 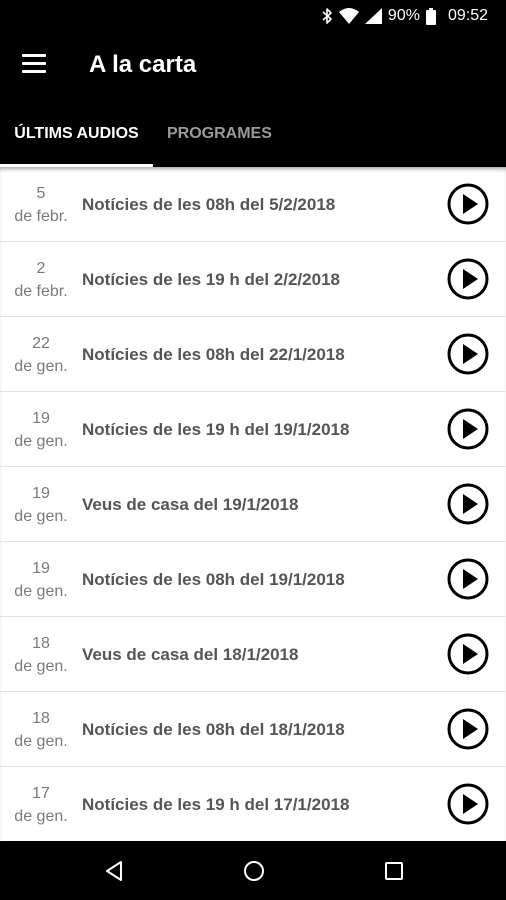 I want to click on app-bar: A la carta, so click(x=253, y=66).